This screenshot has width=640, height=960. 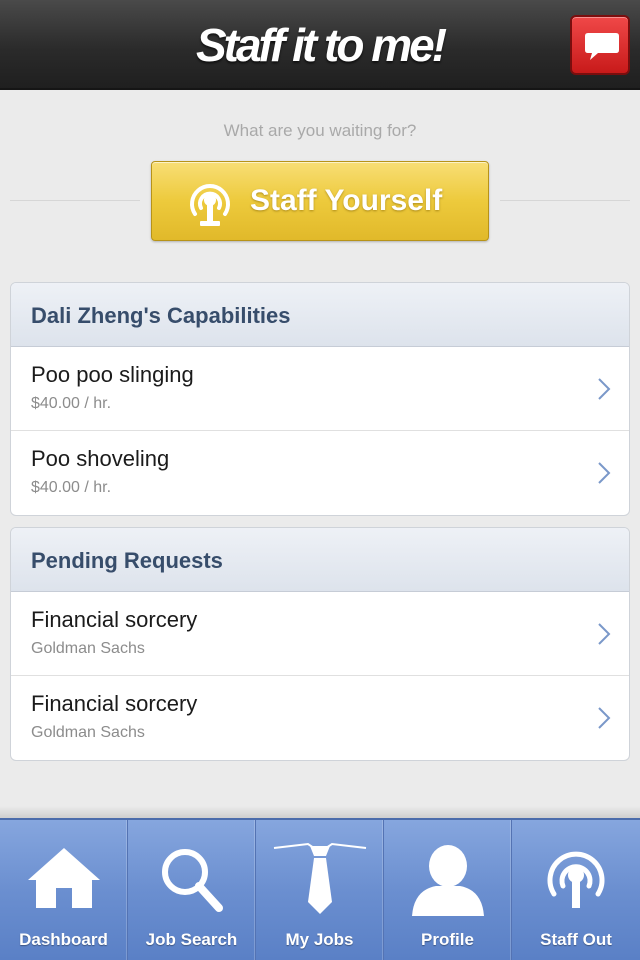 I want to click on tab-dashboard: Dashboard, so click(x=64, y=890).